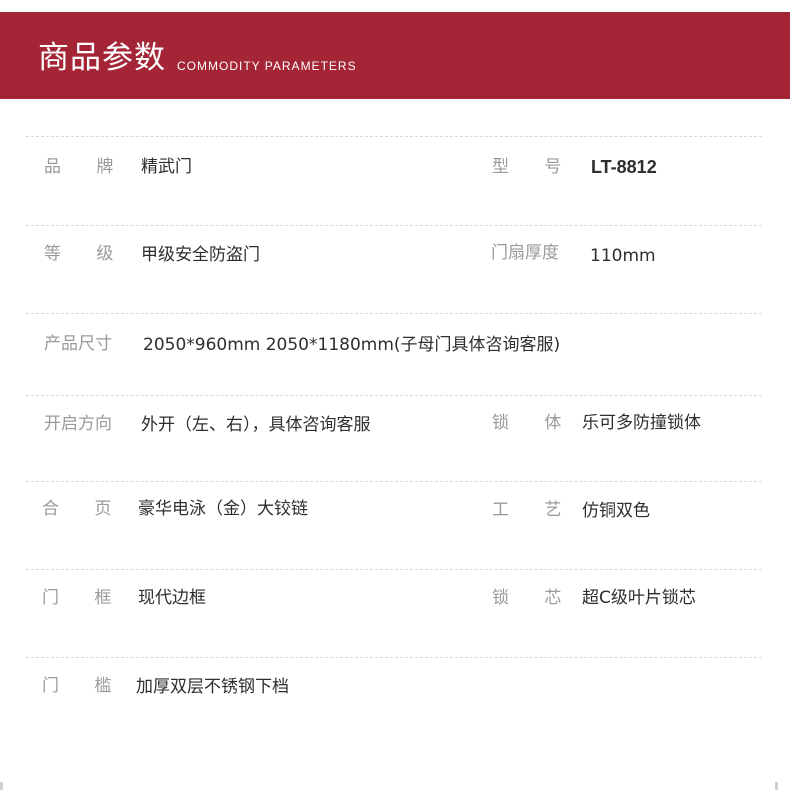  What do you see at coordinates (200, 255) in the screenshot?
I see `grade-value: 甲级安全防盗门` at bounding box center [200, 255].